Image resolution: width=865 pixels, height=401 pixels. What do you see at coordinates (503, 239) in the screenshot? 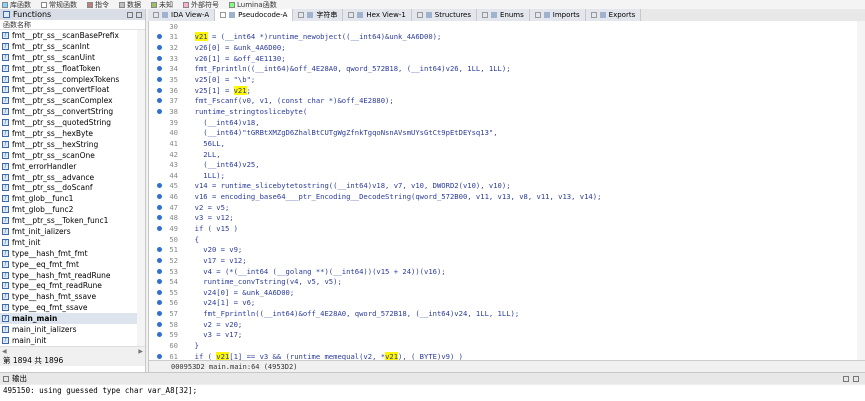
I see `code-line: 50 {` at bounding box center [503, 239].